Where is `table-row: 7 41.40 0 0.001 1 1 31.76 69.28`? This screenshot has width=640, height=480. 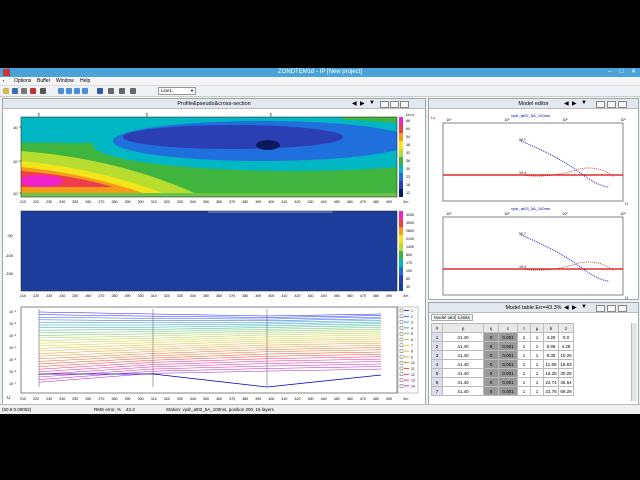 table-row: 7 41.40 0 0.001 1 1 31.76 69.28 is located at coordinates (502, 391).